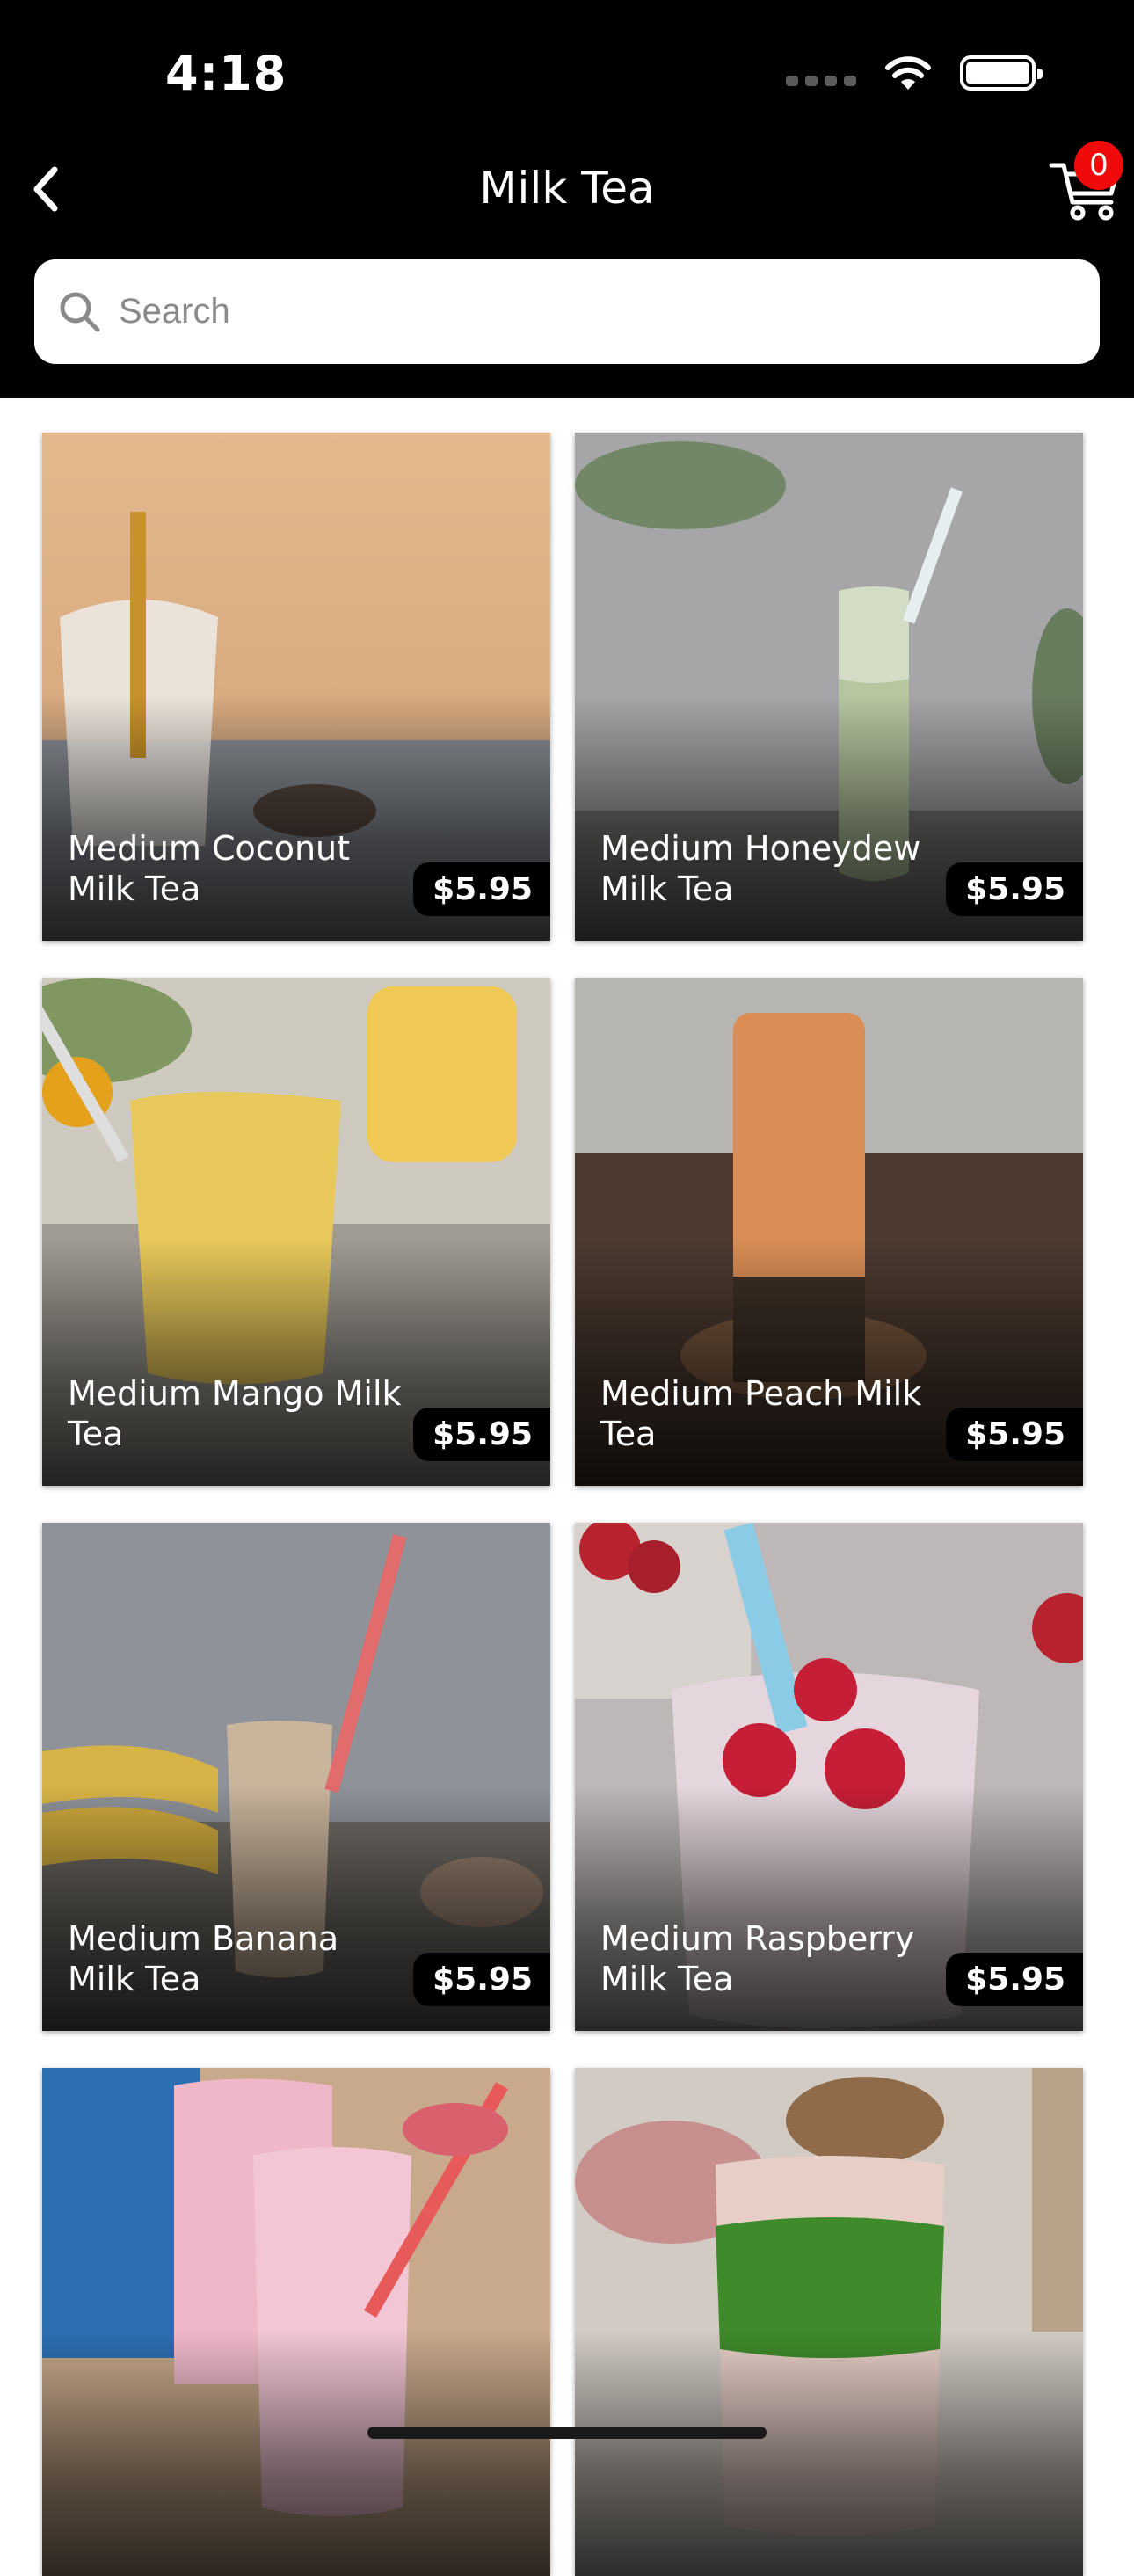 The image size is (1134, 2576). Describe the element at coordinates (296, 1777) in the screenshot. I see `product-card-banana-milk-tea: Medium Banana Milk Tea $5.95` at that location.